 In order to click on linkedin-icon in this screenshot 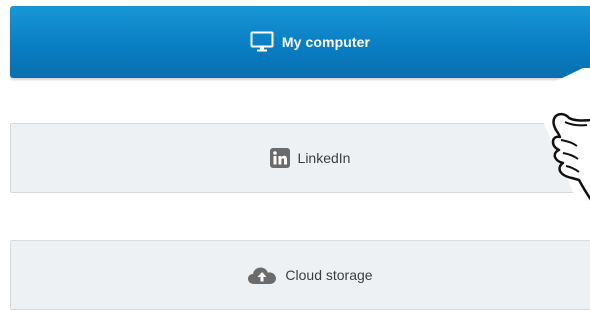, I will do `click(279, 158)`.